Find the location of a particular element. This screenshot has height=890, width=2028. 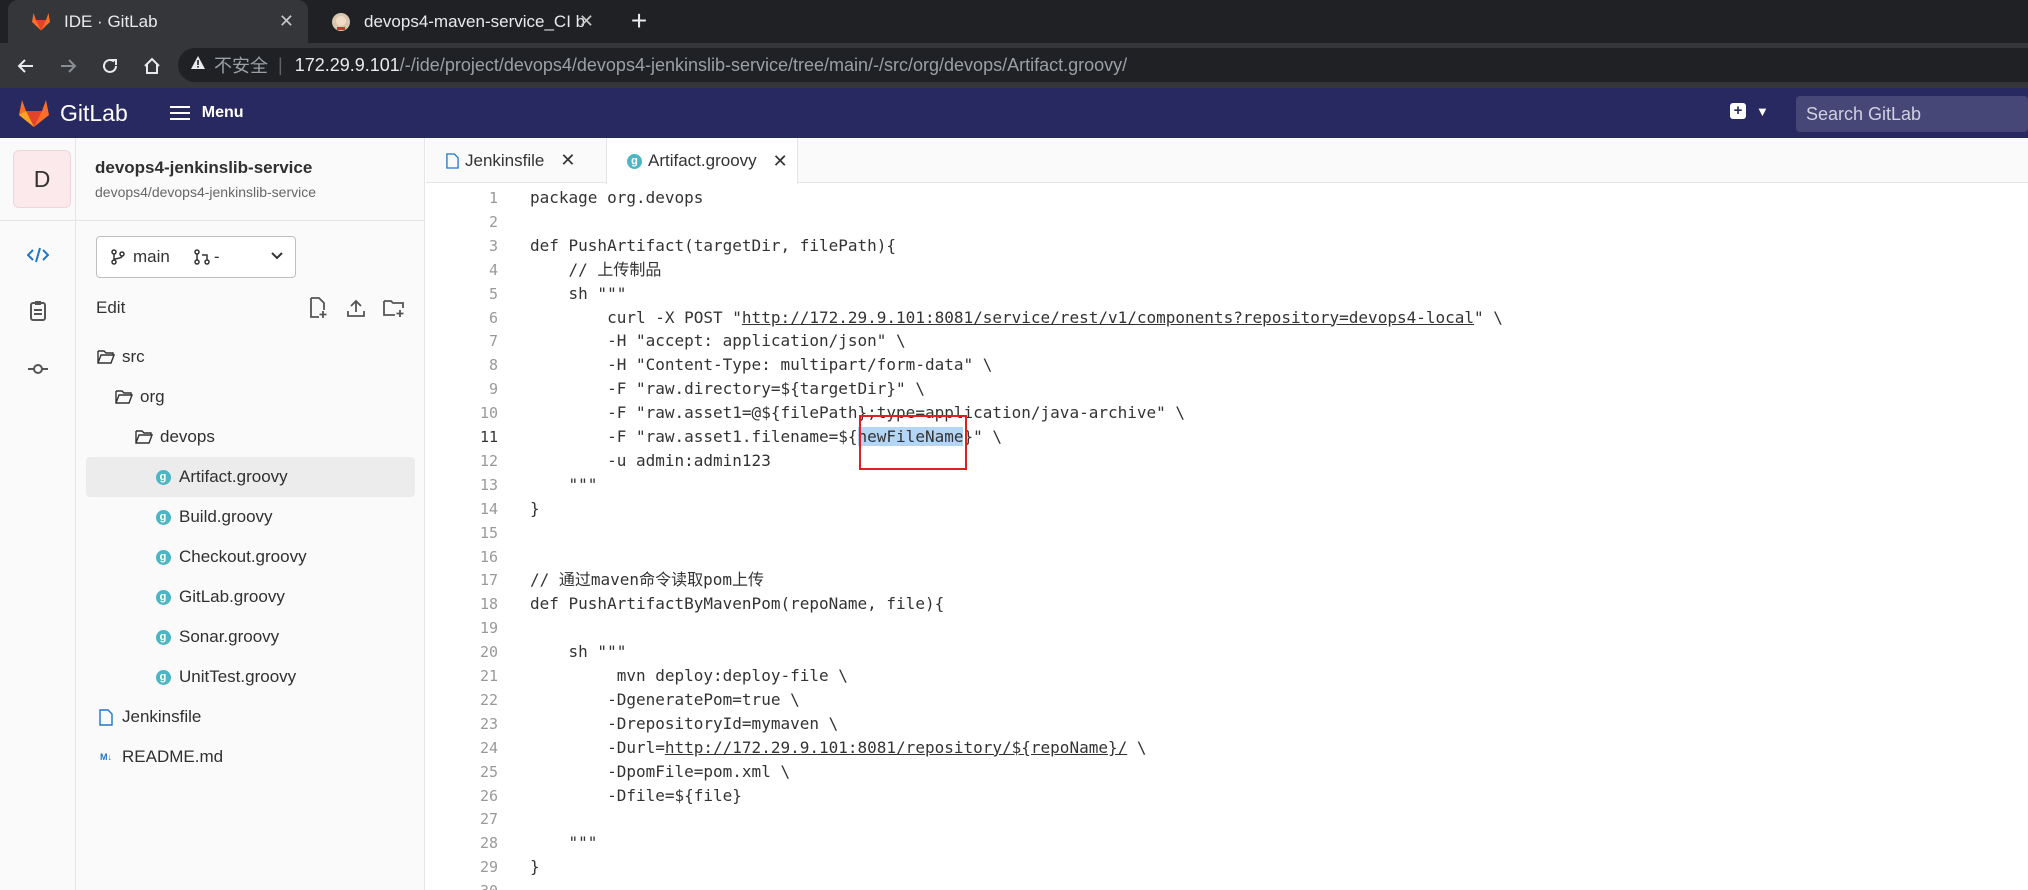

forward-icon is located at coordinates (68, 66).